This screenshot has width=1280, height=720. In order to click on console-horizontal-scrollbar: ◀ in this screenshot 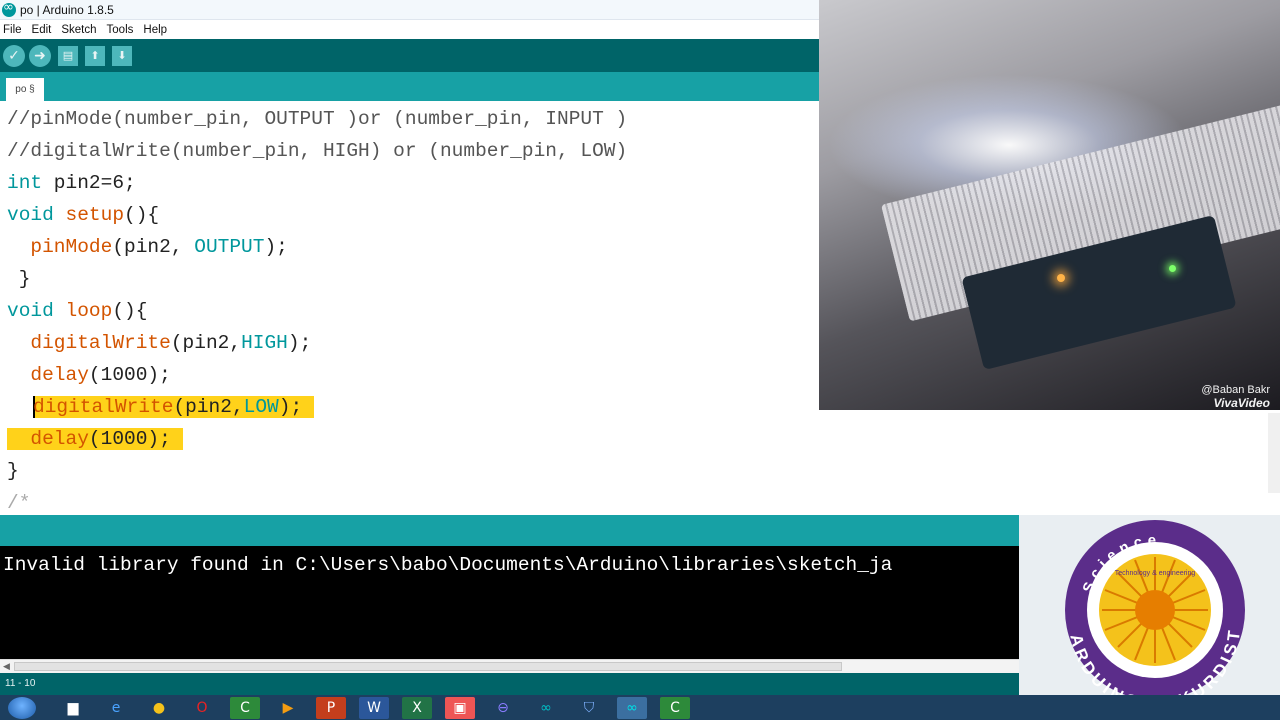, I will do `click(509, 666)`.